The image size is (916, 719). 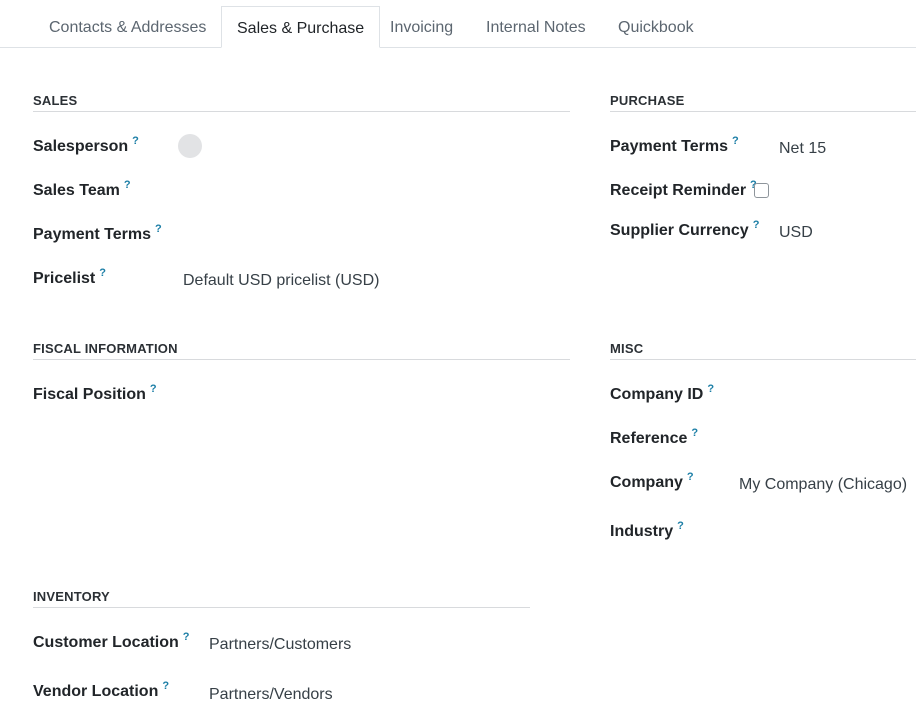 What do you see at coordinates (127, 185) in the screenshot?
I see `sales-team-help-icon: ?` at bounding box center [127, 185].